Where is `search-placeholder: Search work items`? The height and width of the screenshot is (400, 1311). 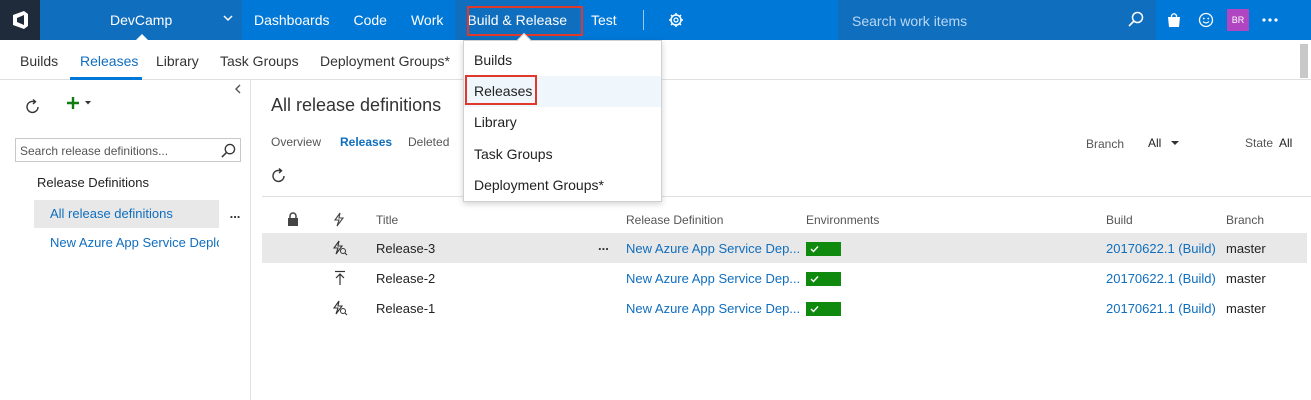 search-placeholder: Search work items is located at coordinates (910, 21).